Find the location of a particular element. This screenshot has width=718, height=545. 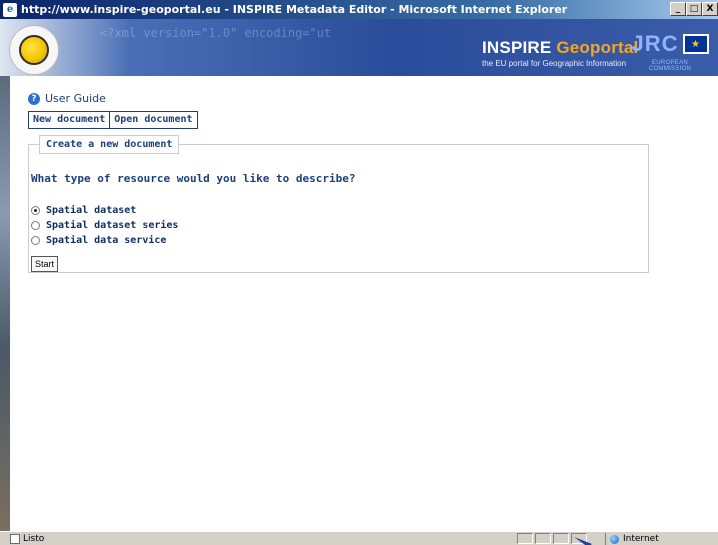

brand-inspire: INSPIRE is located at coordinates (517, 47).